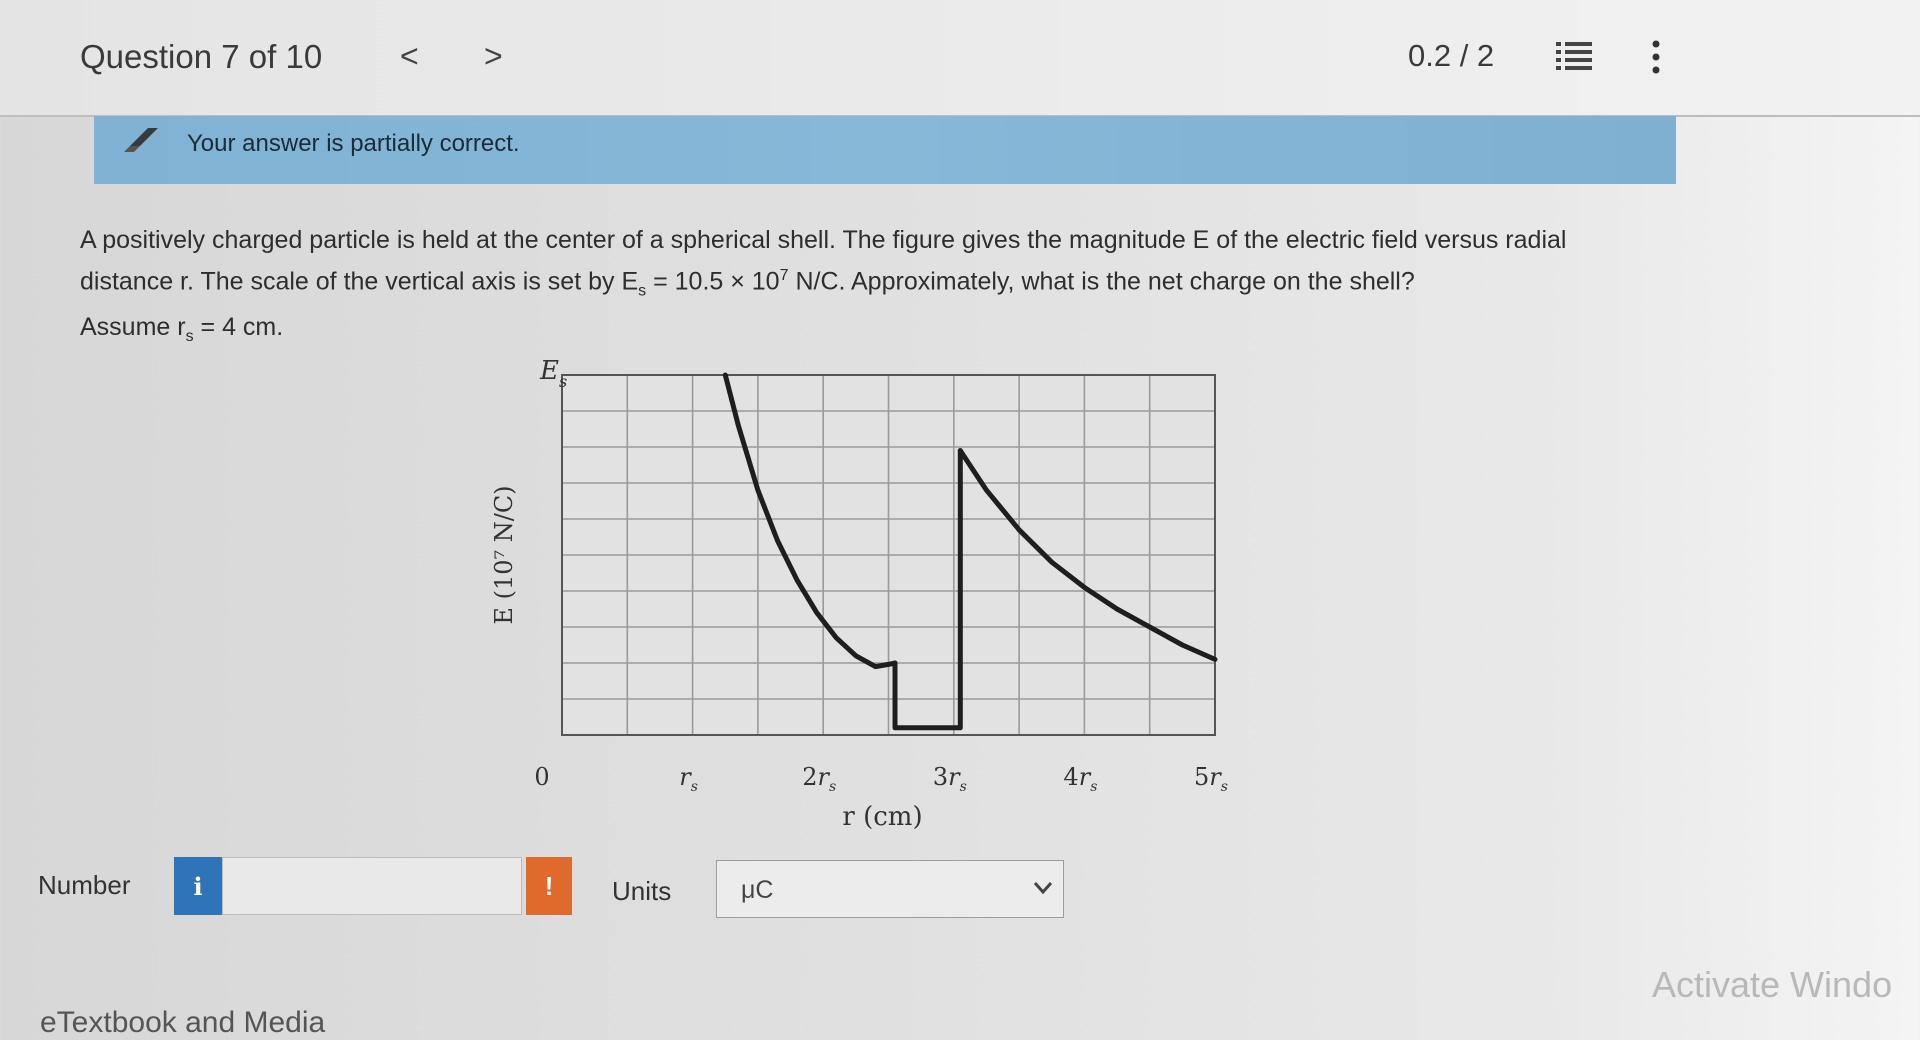 The image size is (1920, 1040). Describe the element at coordinates (182, 329) in the screenshot. I see `question-line-3: Assume rs = 4 cm.` at that location.